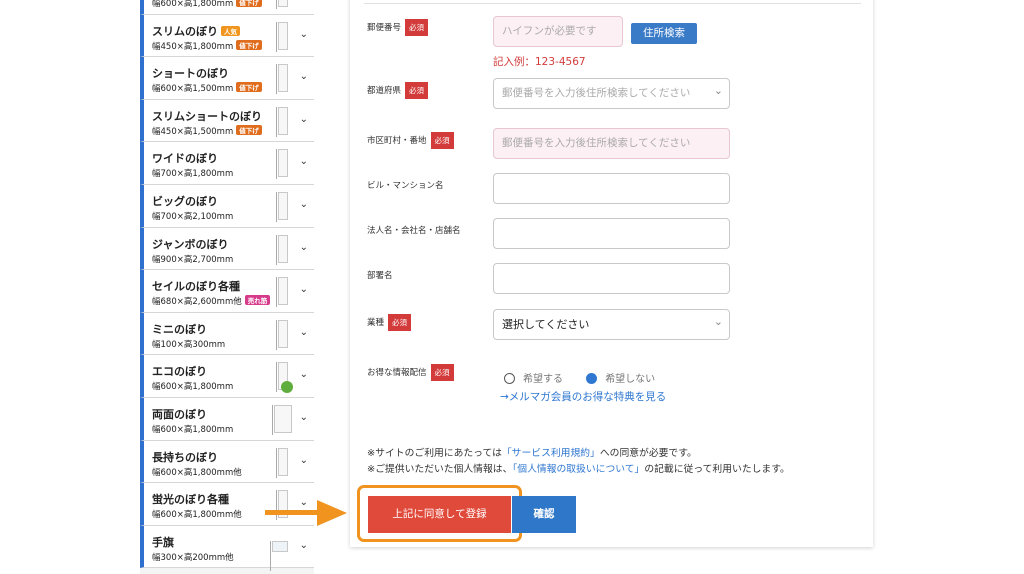 Image resolution: width=1024 pixels, height=574 pixels. I want to click on sidebar-item: ビッグのぼり 幅700×高2,100mm ⌄, so click(227, 206).